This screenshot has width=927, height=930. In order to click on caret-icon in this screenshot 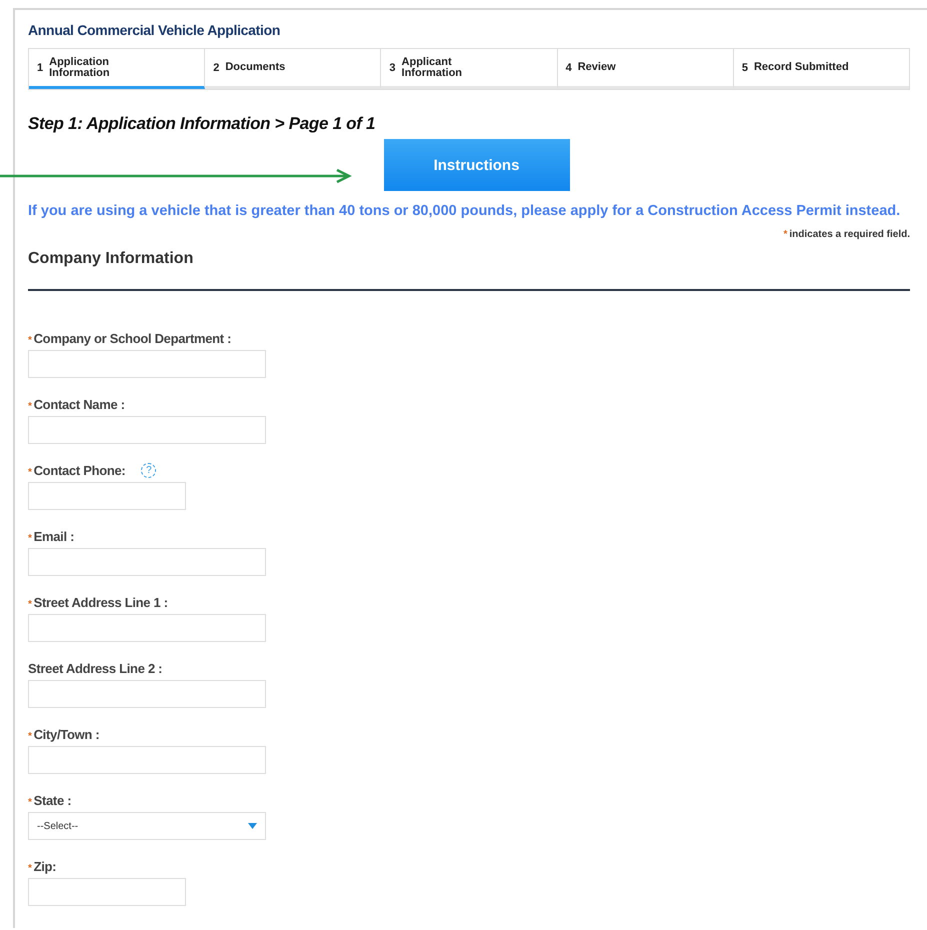, I will do `click(252, 826)`.